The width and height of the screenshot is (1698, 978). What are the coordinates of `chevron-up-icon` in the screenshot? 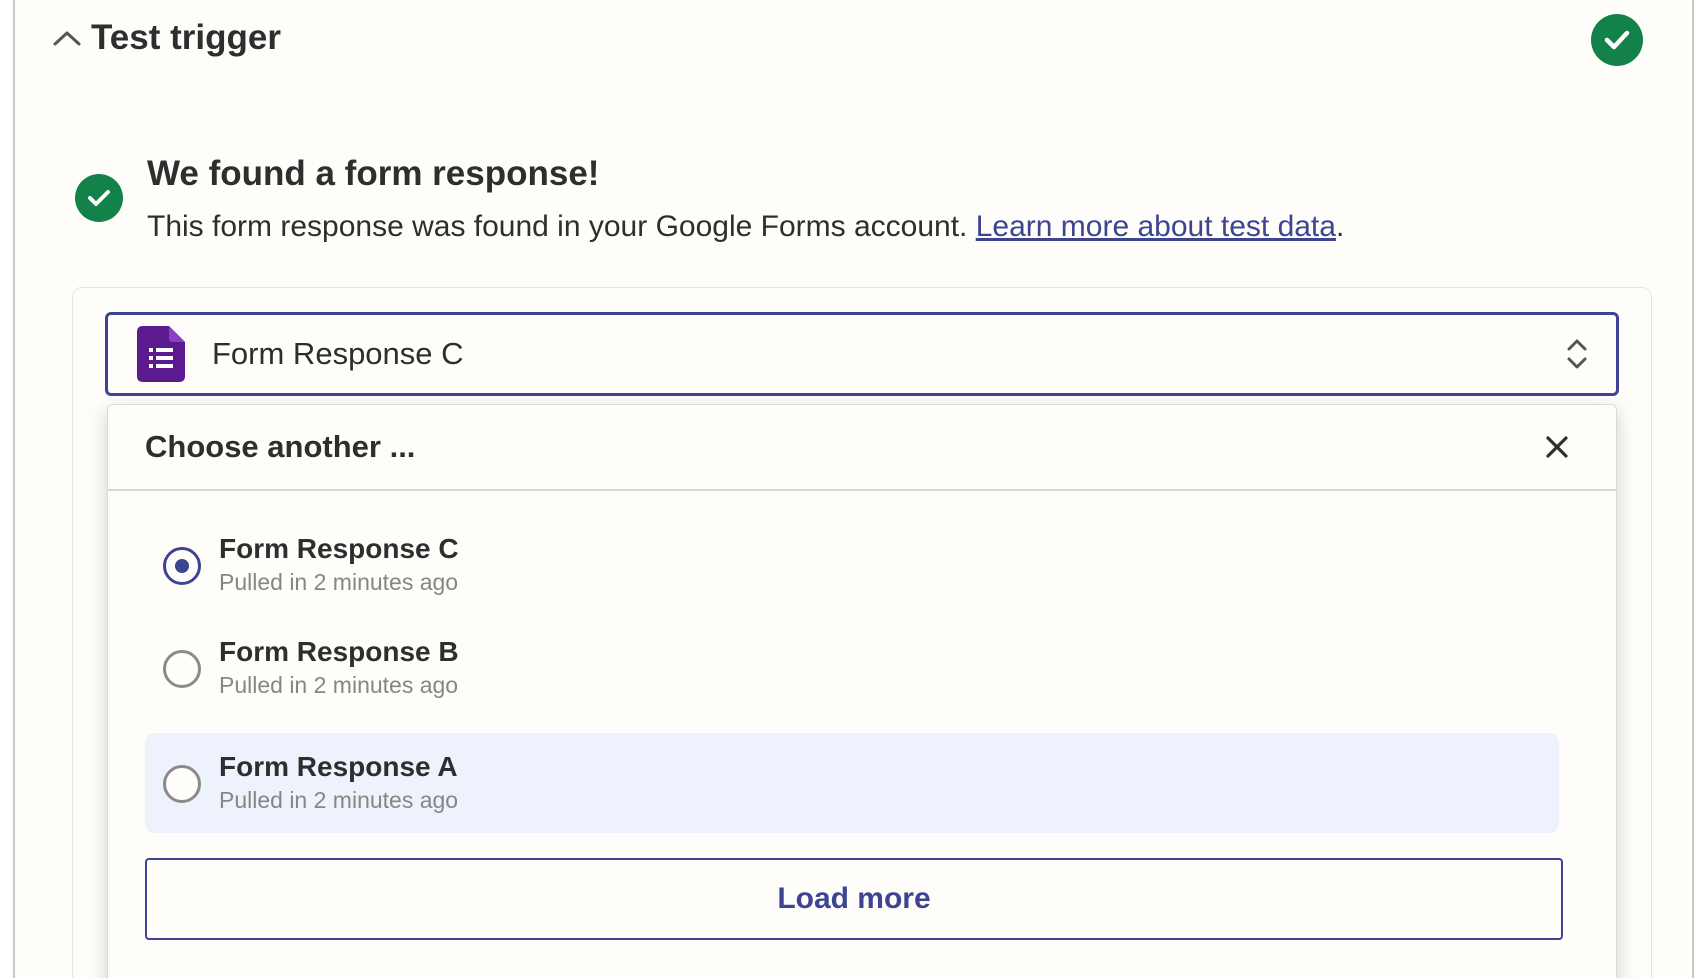 It's located at (67, 38).